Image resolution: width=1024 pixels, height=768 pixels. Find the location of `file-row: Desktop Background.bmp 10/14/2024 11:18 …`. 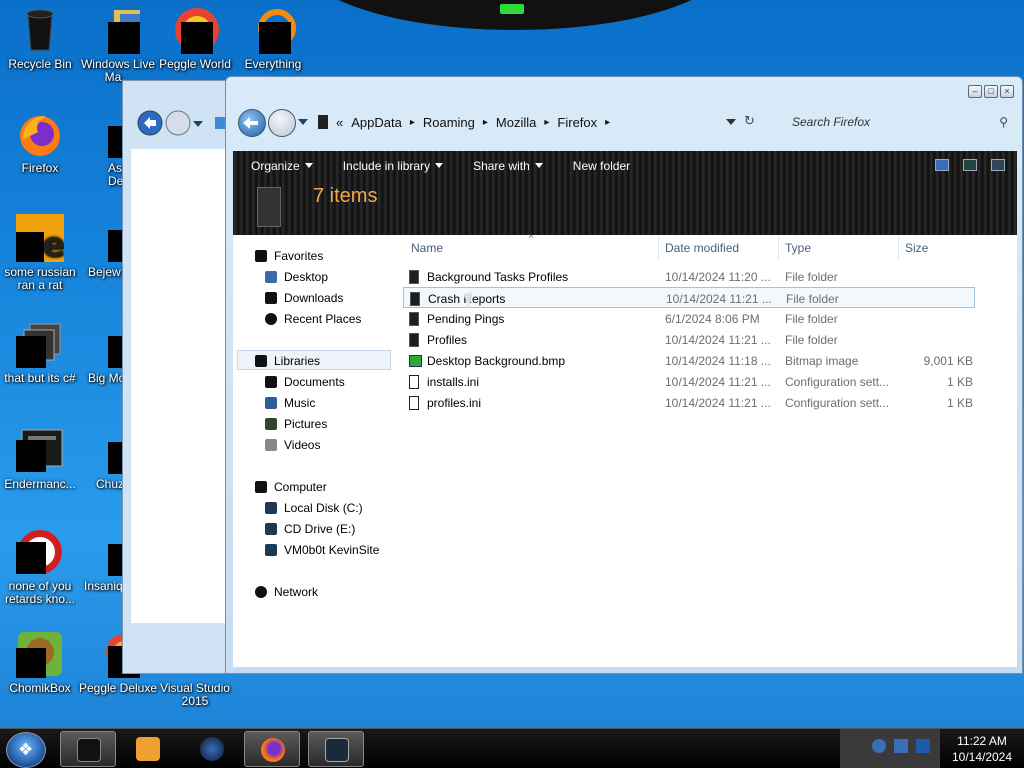

file-row: Desktop Background.bmp 10/14/2024 11:18 … is located at coordinates (689, 360).